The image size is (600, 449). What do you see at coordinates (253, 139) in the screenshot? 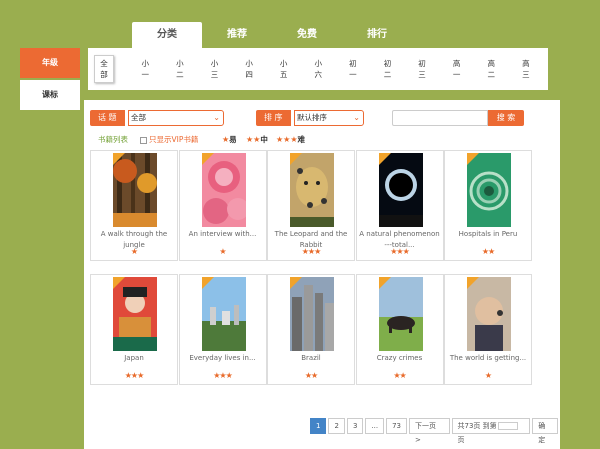
I see `star-icon: ★★` at bounding box center [253, 139].